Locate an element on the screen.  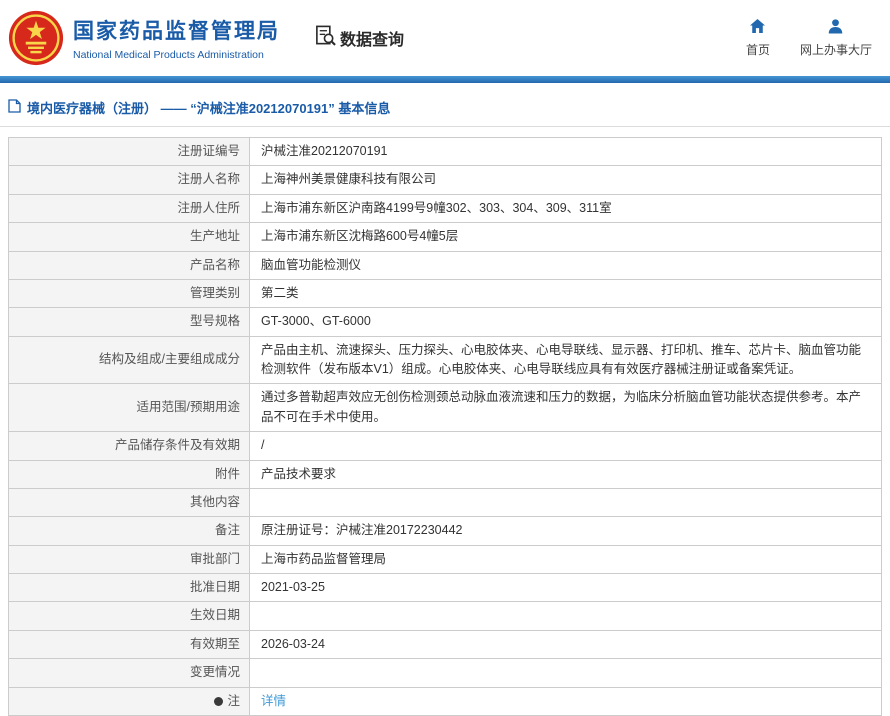
row-label: 注册证编号 is located at coordinates (129, 151).